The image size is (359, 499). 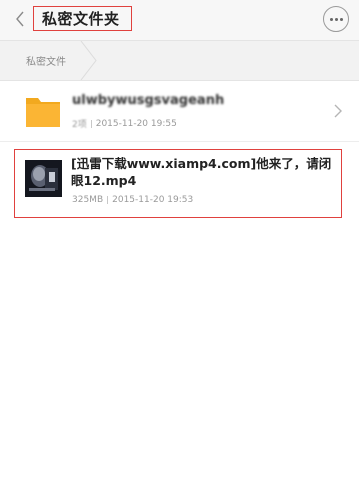 I want to click on breadcrumb-separator-icon, so click(x=88, y=60).